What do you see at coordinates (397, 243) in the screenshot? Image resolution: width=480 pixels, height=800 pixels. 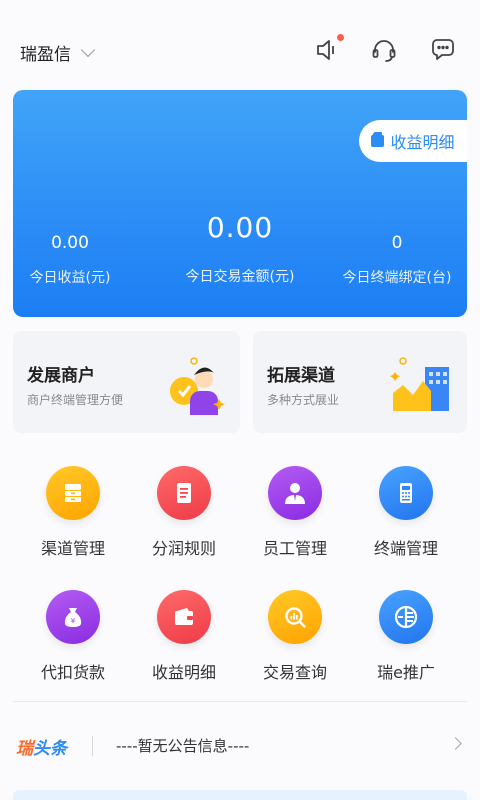 I see `today-bind-value: 0` at bounding box center [397, 243].